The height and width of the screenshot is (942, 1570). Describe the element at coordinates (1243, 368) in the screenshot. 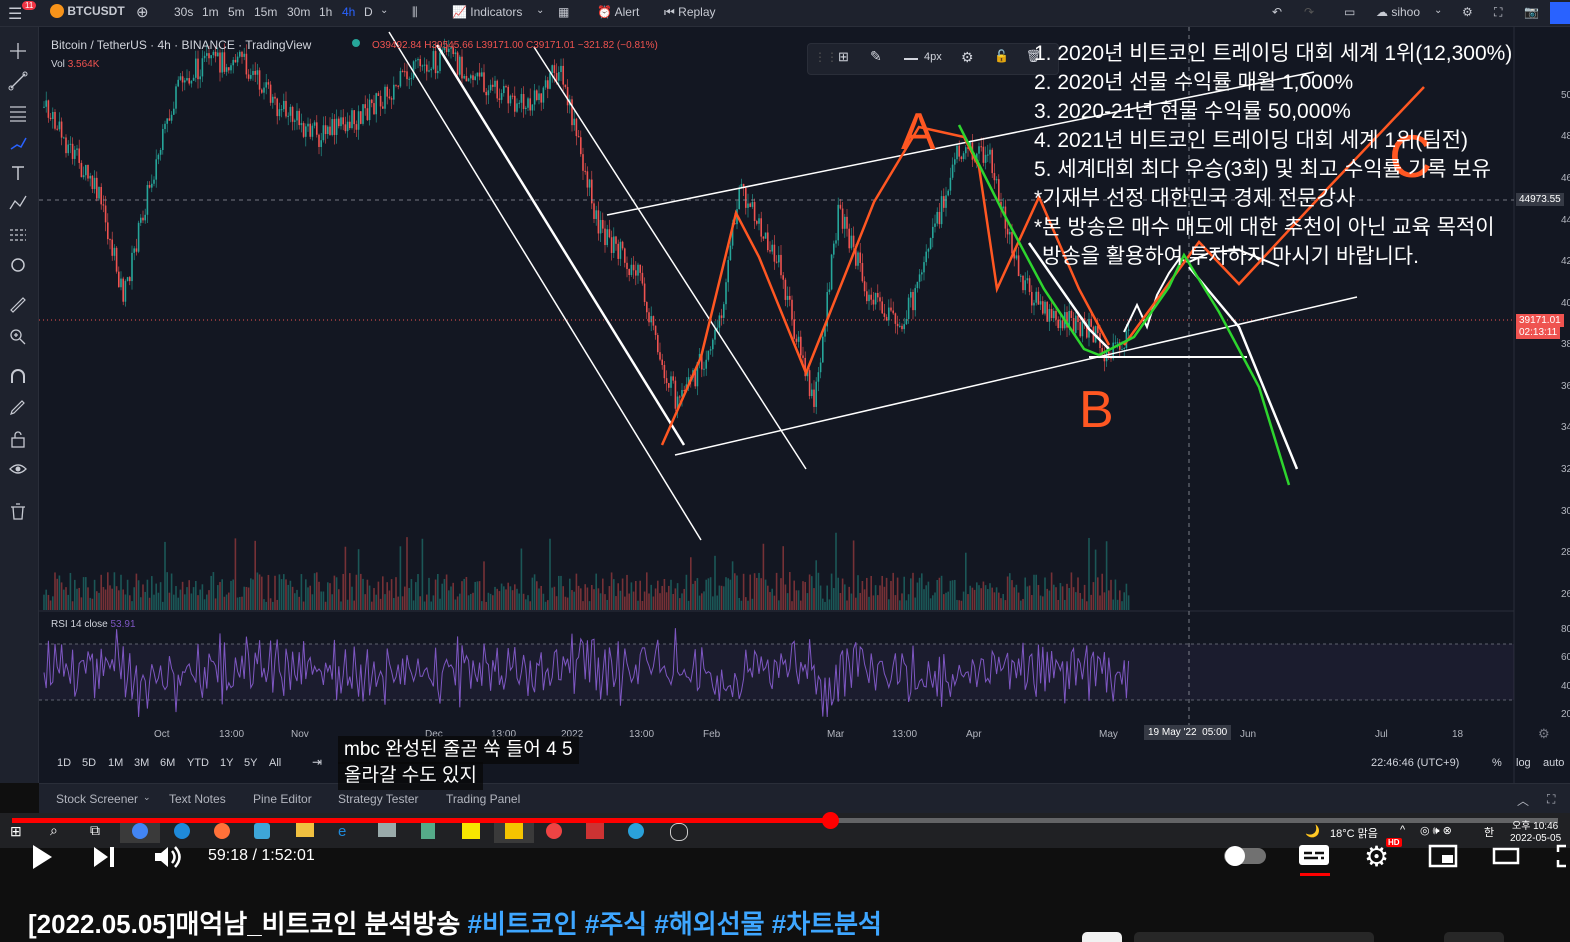

I see `projected-drop-line` at that location.